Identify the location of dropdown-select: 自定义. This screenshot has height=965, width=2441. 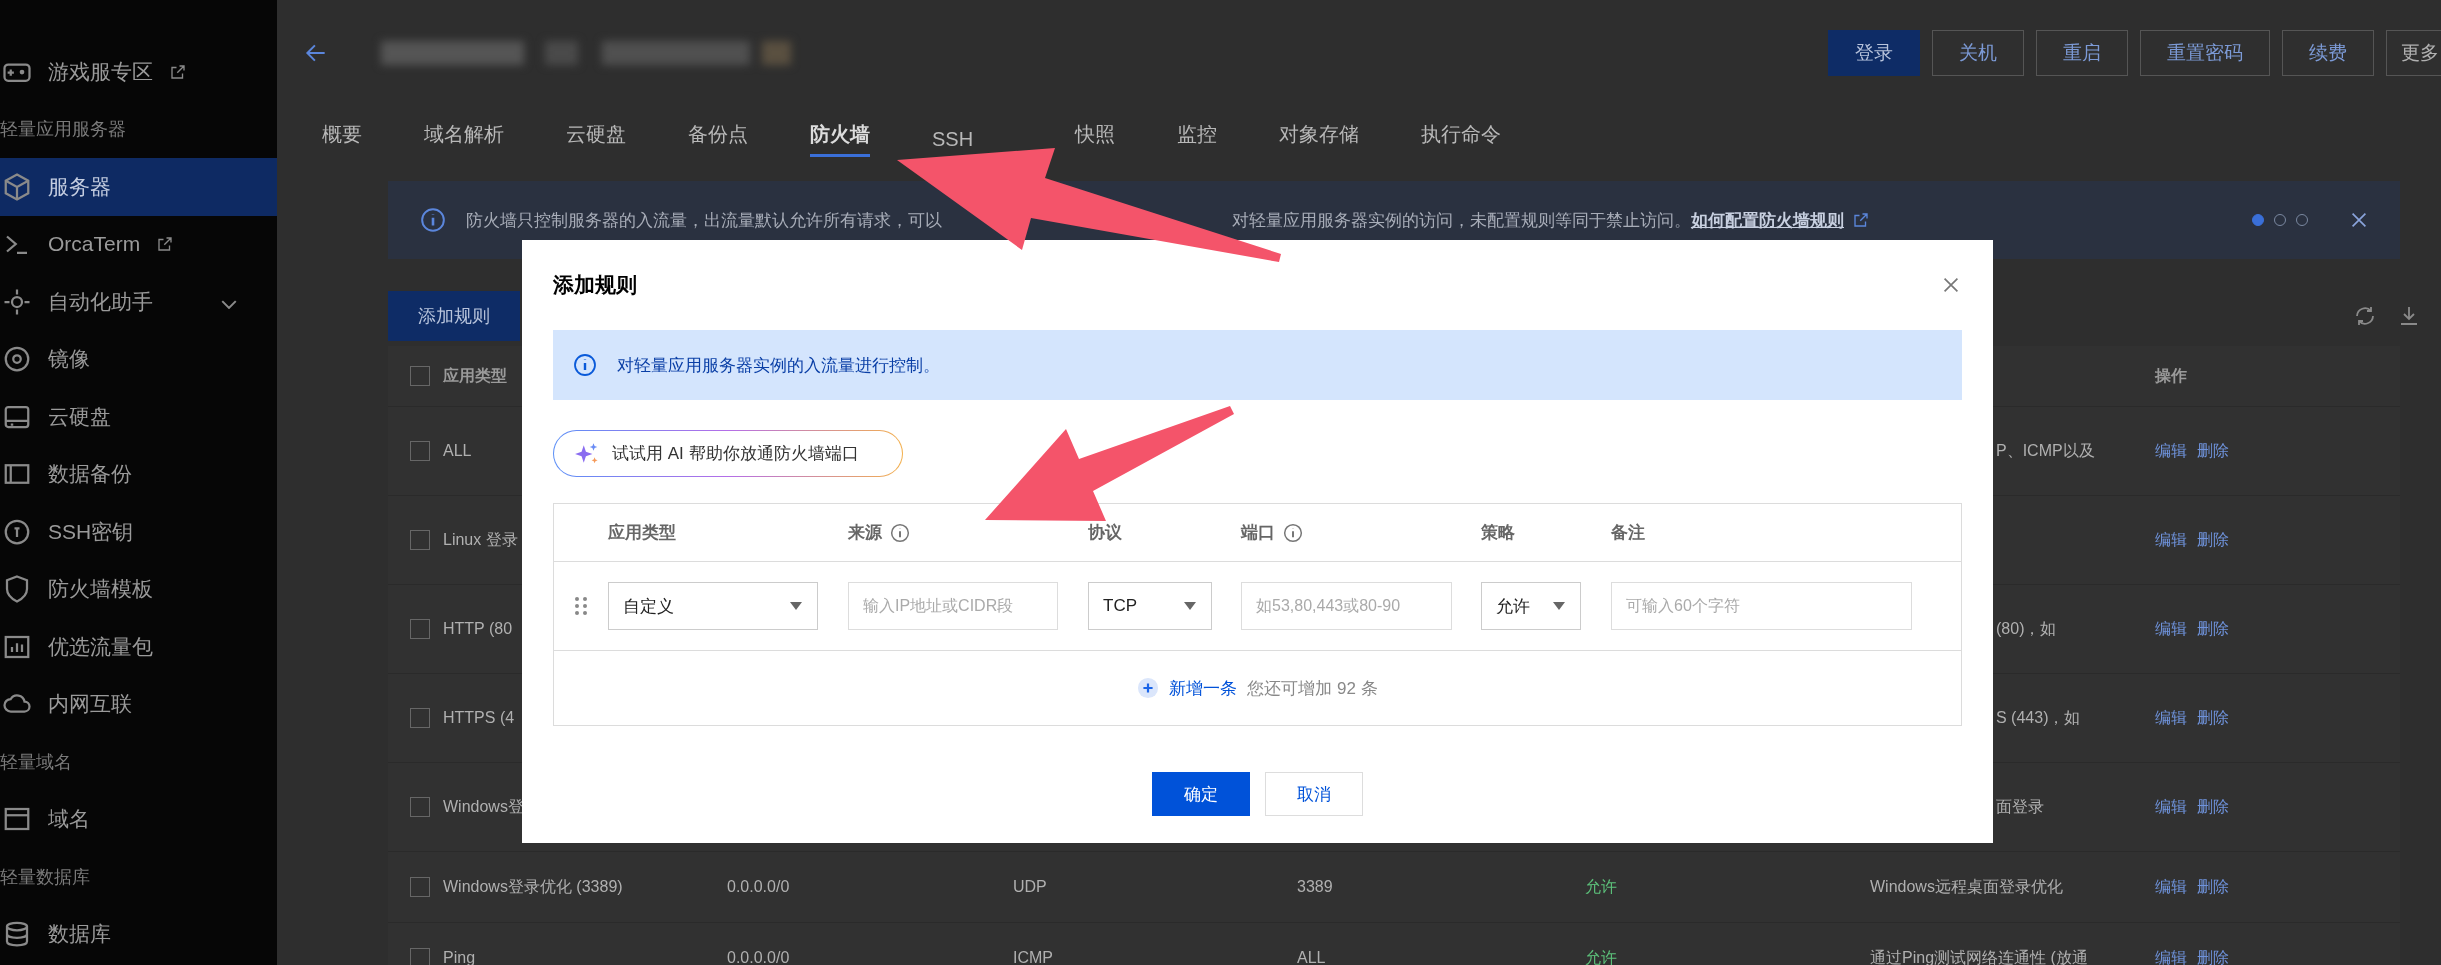
(713, 606).